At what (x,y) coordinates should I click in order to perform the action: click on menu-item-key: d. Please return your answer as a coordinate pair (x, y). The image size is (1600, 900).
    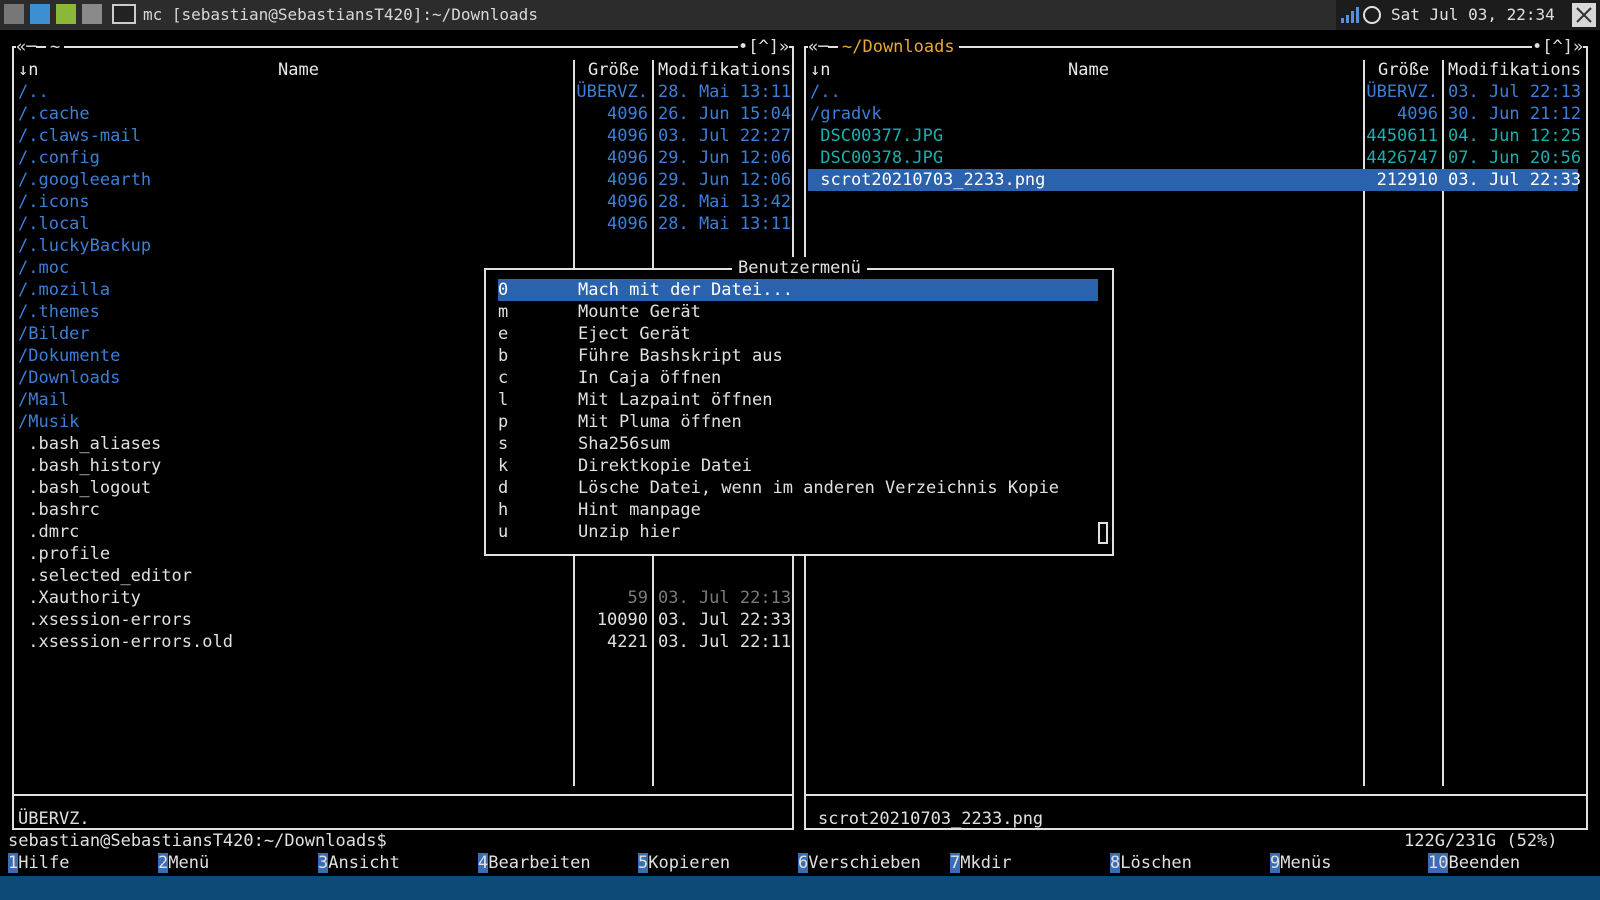
    Looking at the image, I should click on (503, 488).